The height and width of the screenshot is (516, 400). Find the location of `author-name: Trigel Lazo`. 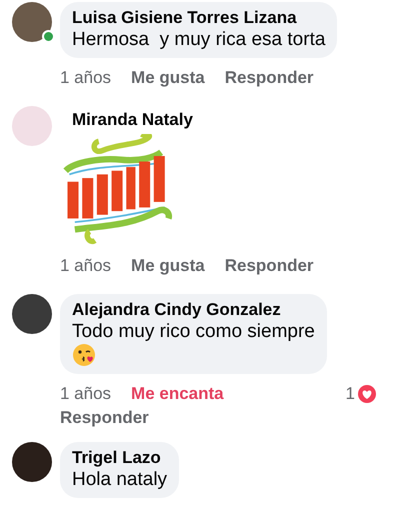

author-name: Trigel Lazo is located at coordinates (117, 458).